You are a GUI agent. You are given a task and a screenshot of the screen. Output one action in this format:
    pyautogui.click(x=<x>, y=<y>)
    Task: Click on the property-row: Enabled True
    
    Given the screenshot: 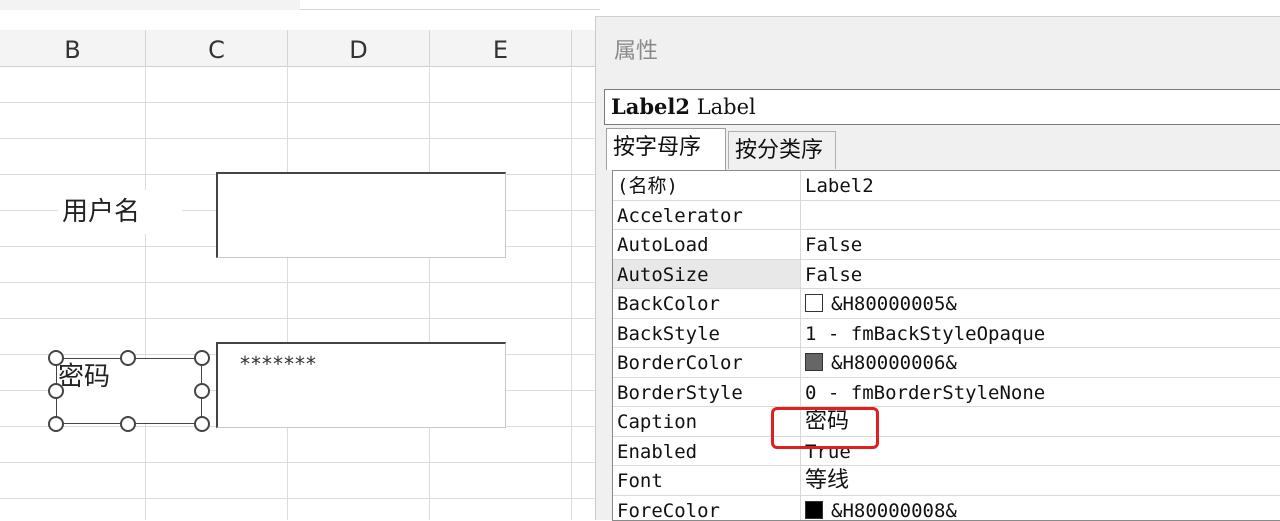 What is the action you would take?
    pyautogui.click(x=946, y=452)
    